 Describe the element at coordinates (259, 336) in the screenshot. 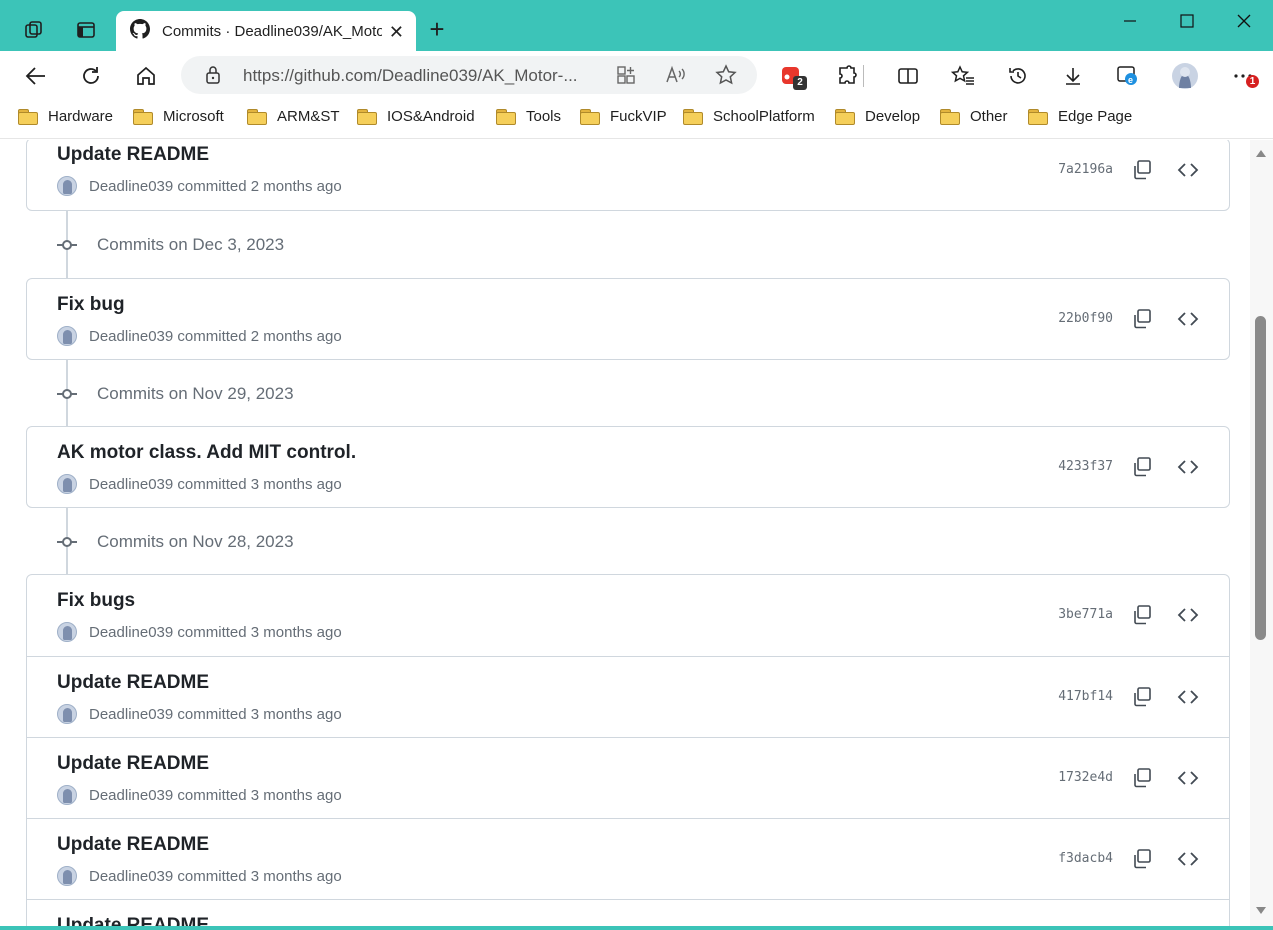

I see `commit-time: committed 2 months ago` at that location.